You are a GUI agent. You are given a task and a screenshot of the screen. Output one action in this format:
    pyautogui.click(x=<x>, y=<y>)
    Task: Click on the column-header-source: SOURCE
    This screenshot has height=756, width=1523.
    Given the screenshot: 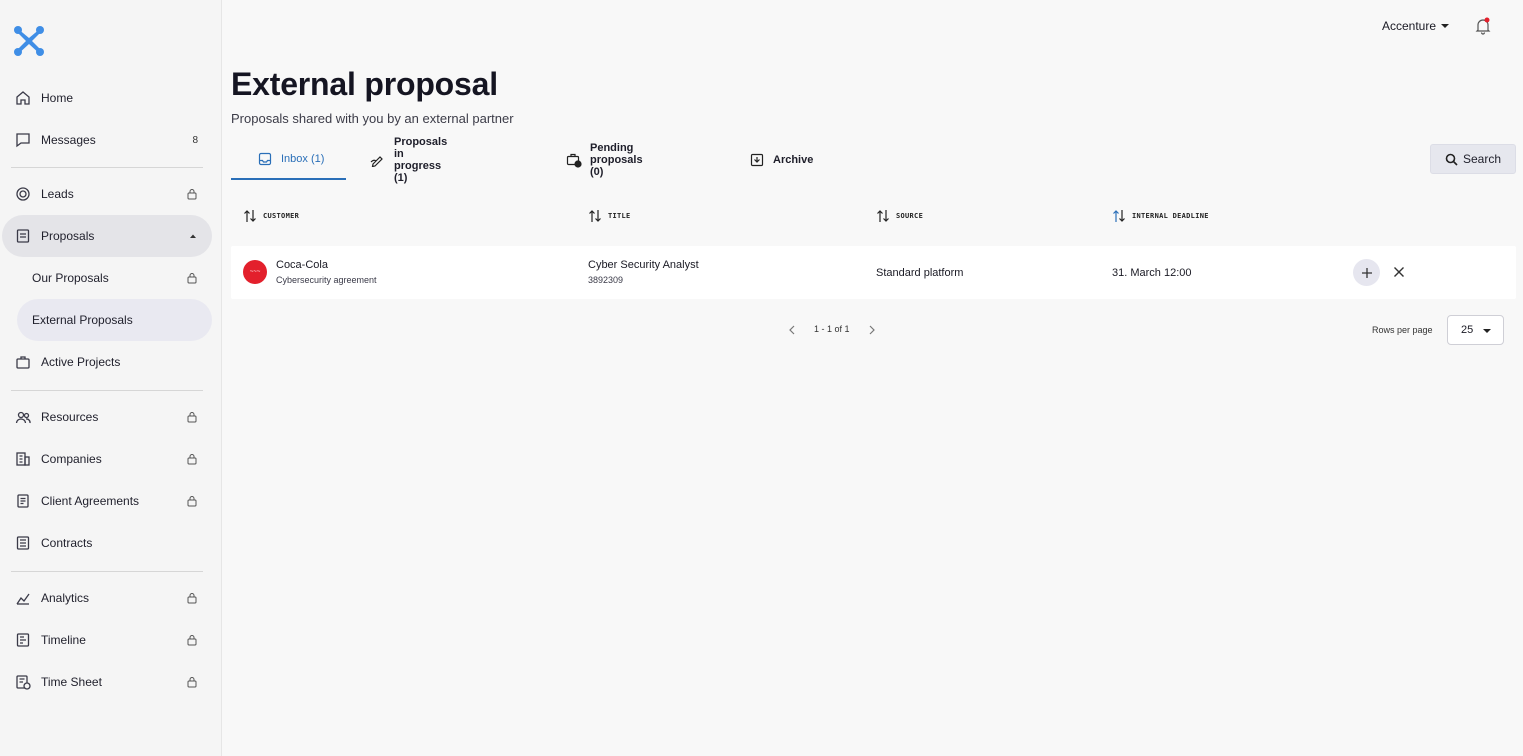 What is the action you would take?
    pyautogui.click(x=899, y=216)
    